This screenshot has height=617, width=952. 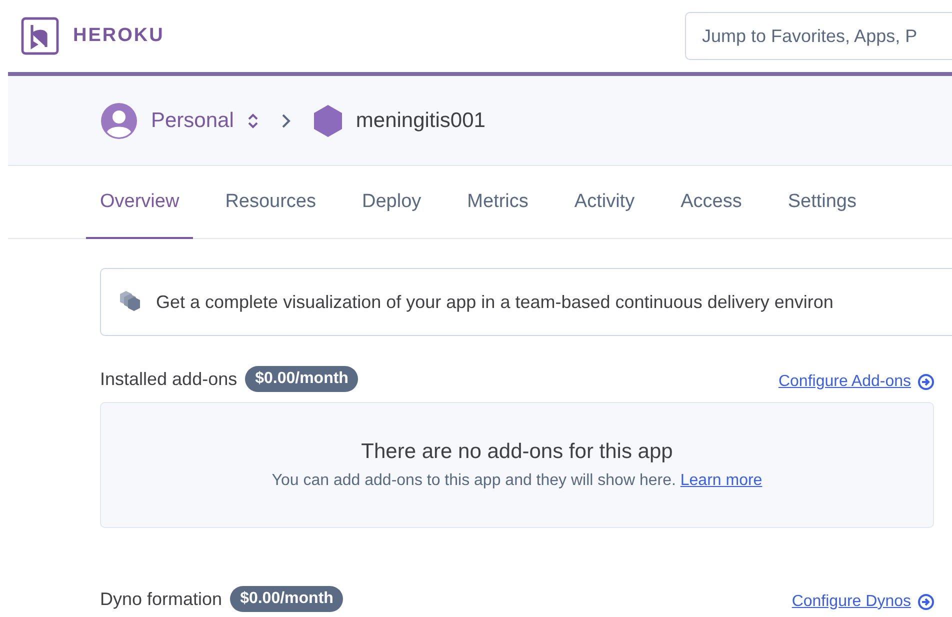 What do you see at coordinates (517, 452) in the screenshot?
I see `empty-state-title: There are no add-ons for this app` at bounding box center [517, 452].